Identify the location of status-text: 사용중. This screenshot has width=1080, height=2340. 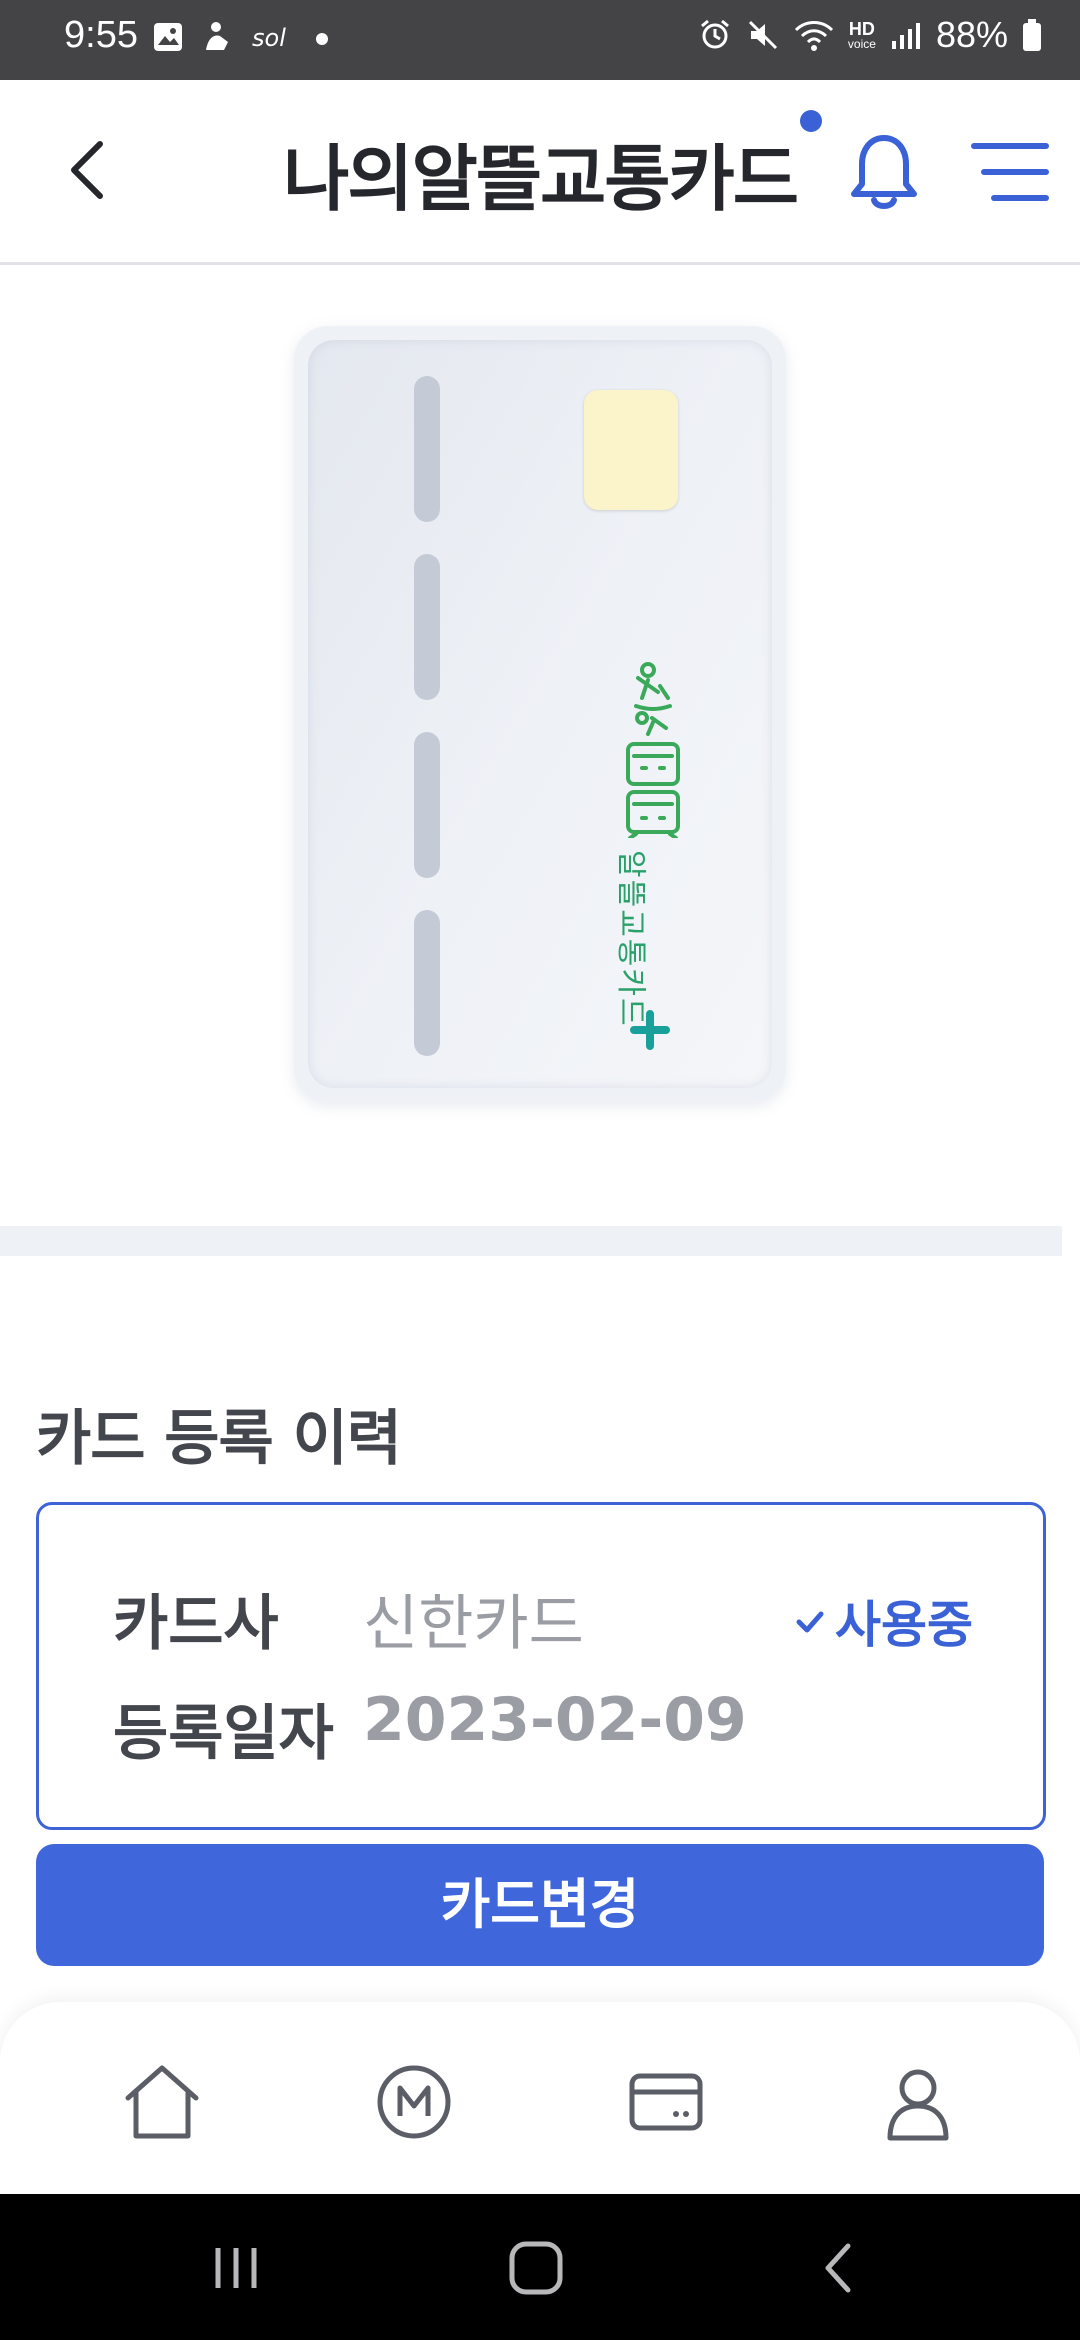
(904, 1625).